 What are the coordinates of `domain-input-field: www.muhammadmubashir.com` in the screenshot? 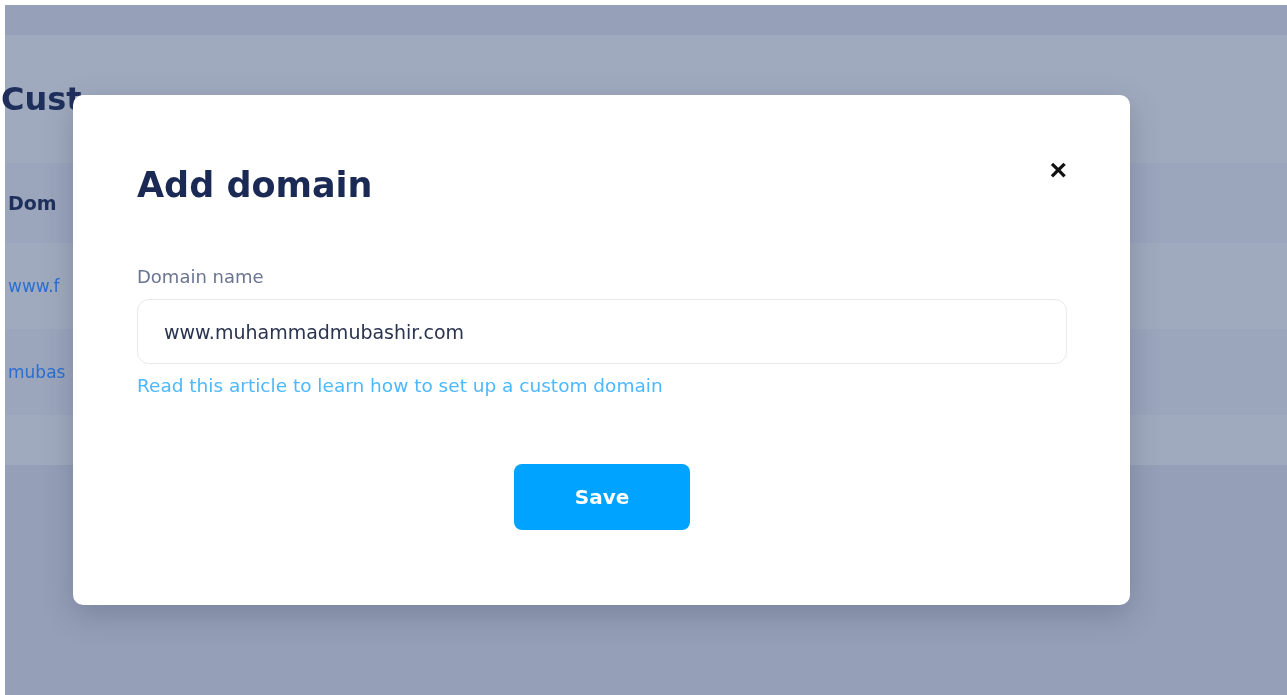 It's located at (602, 331).